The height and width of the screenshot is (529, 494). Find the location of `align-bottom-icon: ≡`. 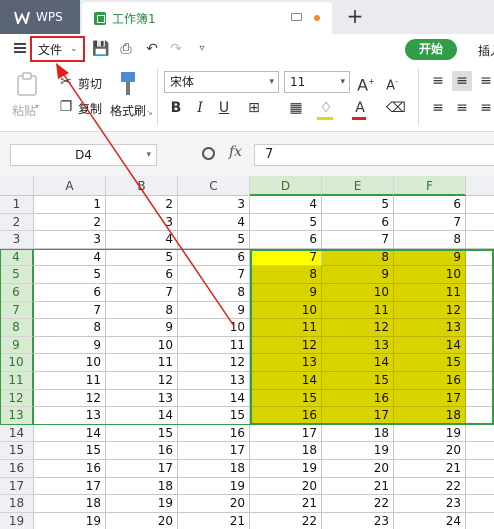

align-bottom-icon: ≡ is located at coordinates (485, 81).